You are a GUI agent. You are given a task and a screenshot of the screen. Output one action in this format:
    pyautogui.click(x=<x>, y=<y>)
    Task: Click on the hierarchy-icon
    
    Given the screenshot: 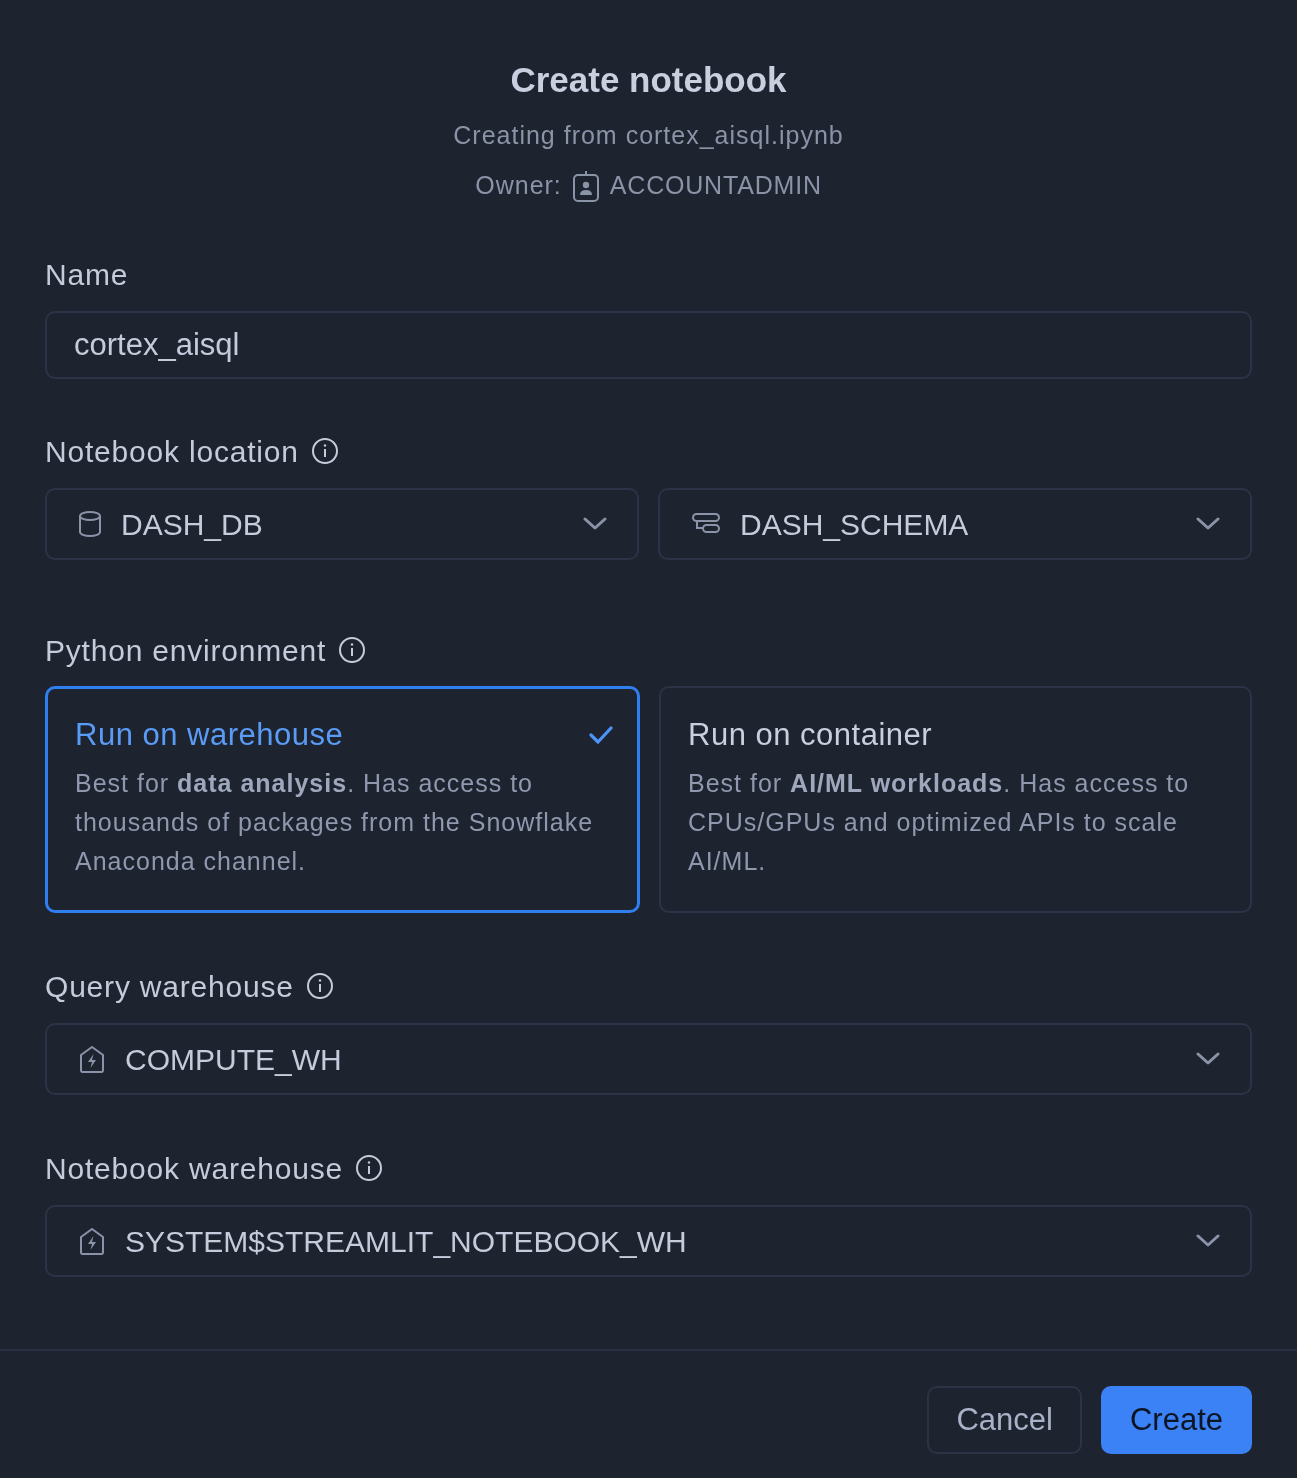 What is the action you would take?
    pyautogui.click(x=706, y=524)
    